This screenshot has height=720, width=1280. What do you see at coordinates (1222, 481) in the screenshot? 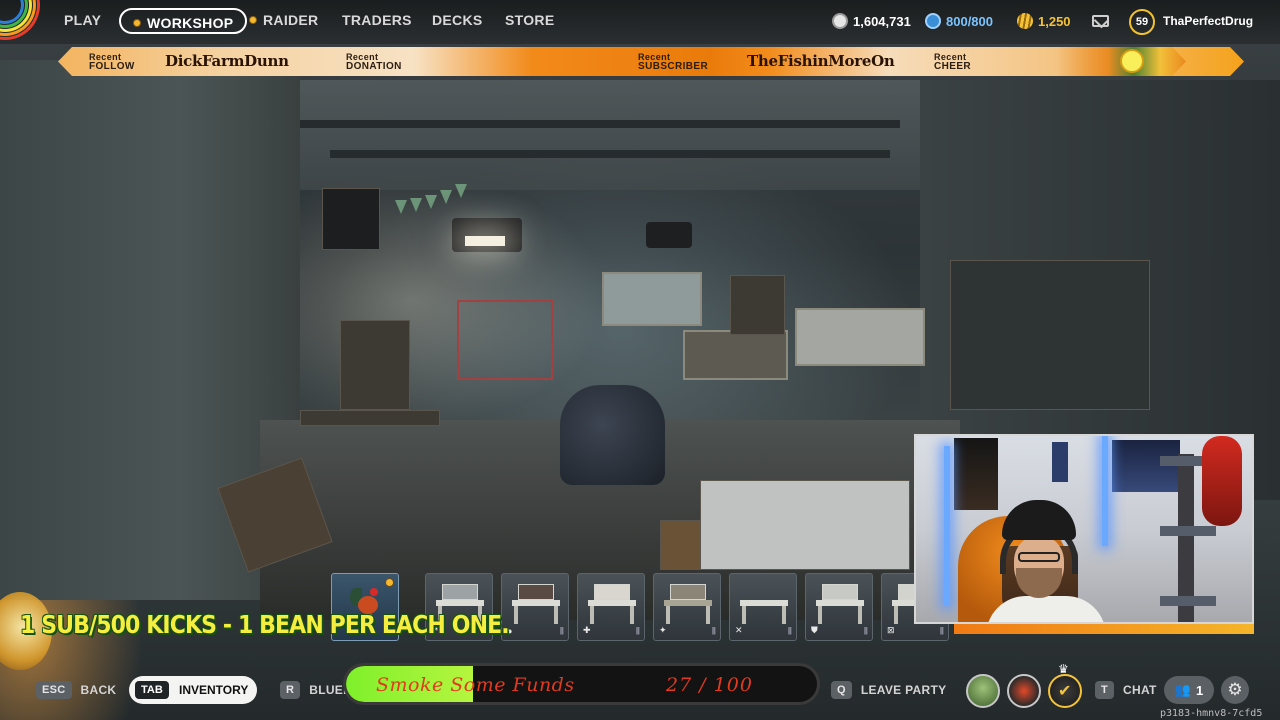
I see `red-dragon-figure` at bounding box center [1222, 481].